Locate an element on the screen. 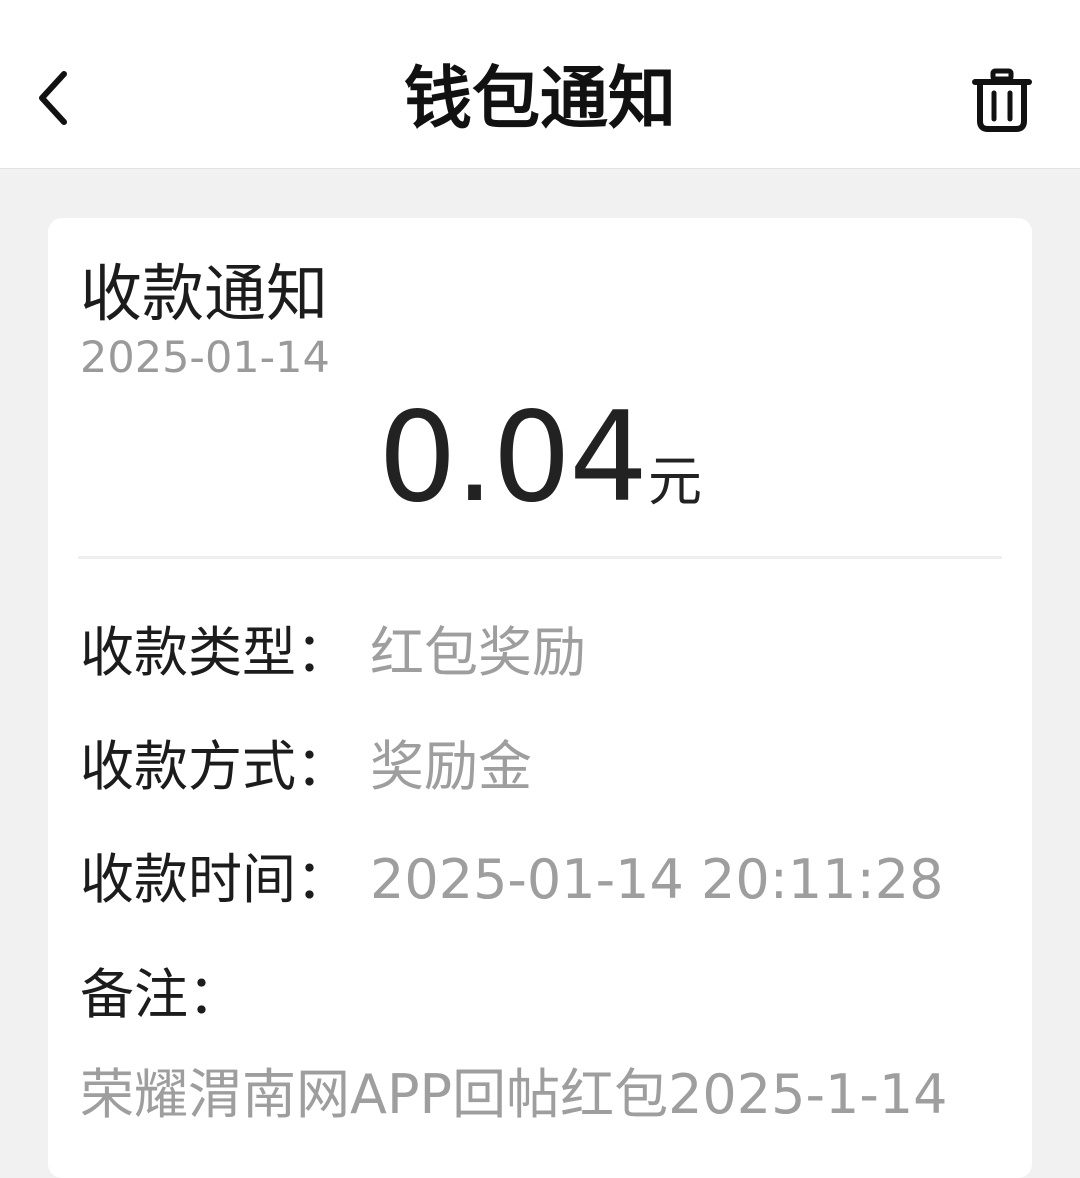 Image resolution: width=1080 pixels, height=1178 pixels. memo-label: 备注： is located at coordinates (161, 994).